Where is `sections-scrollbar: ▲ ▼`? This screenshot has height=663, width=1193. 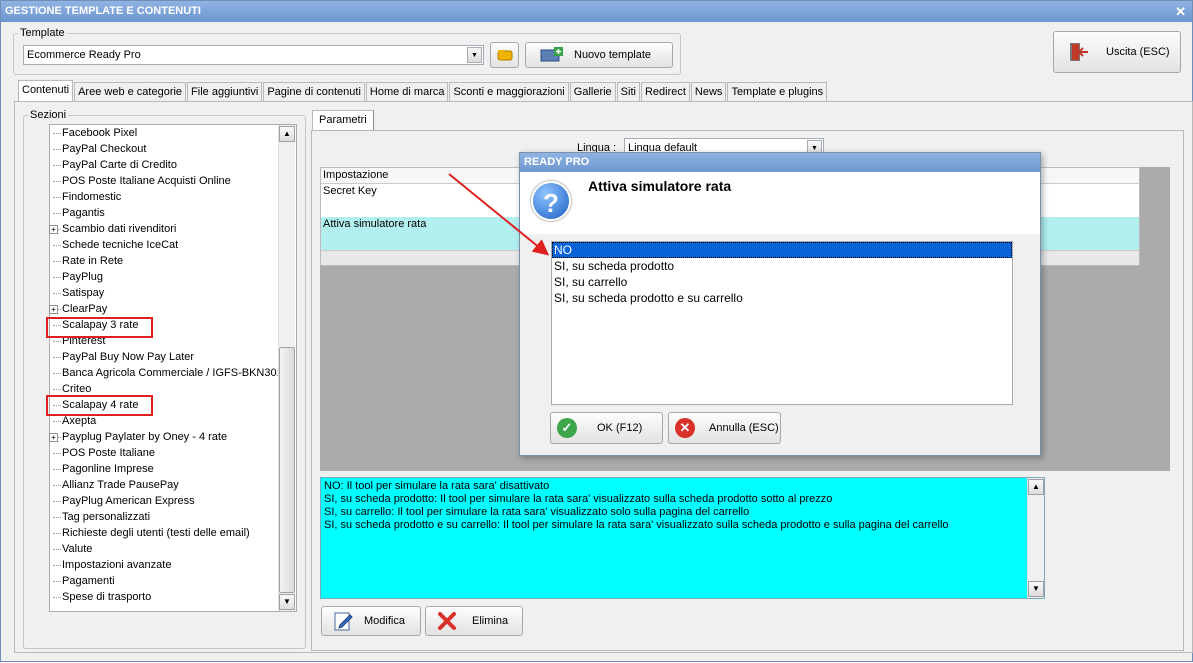 sections-scrollbar: ▲ ▼ is located at coordinates (286, 368).